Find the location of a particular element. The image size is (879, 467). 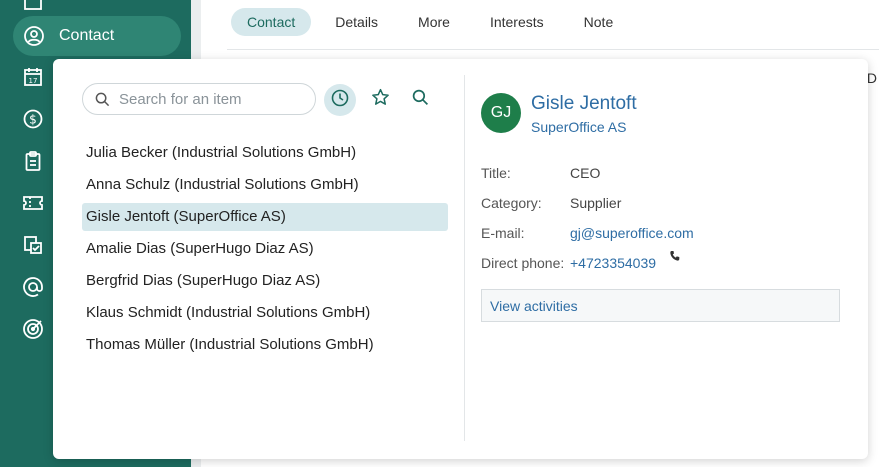

dollar-icon: $ is located at coordinates (33, 119).